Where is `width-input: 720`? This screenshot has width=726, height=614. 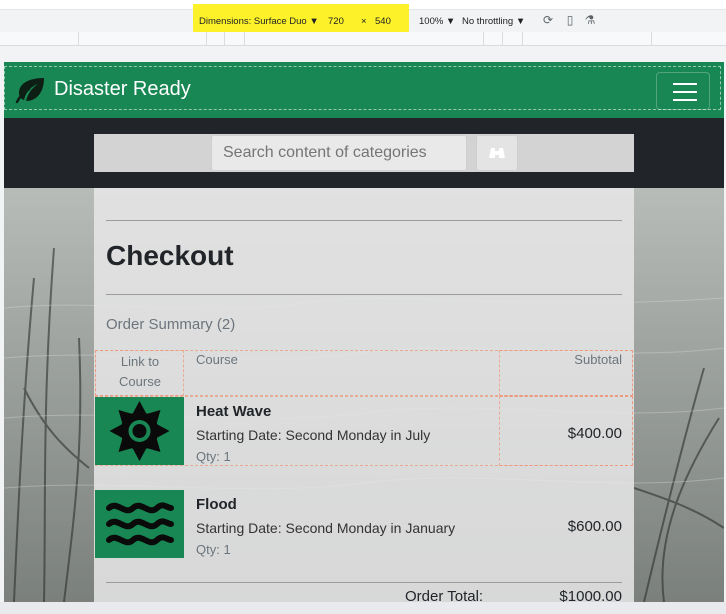 width-input: 720 is located at coordinates (336, 21).